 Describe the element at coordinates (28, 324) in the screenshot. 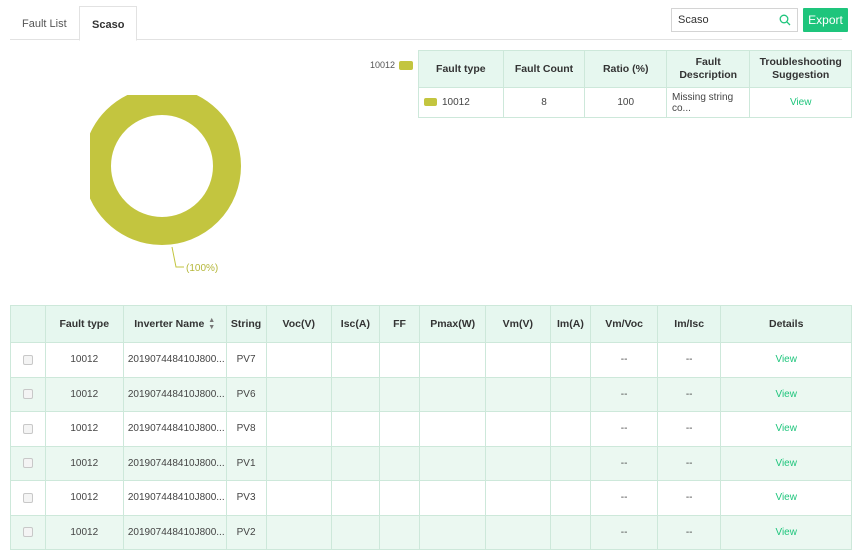

I see `col-select` at that location.